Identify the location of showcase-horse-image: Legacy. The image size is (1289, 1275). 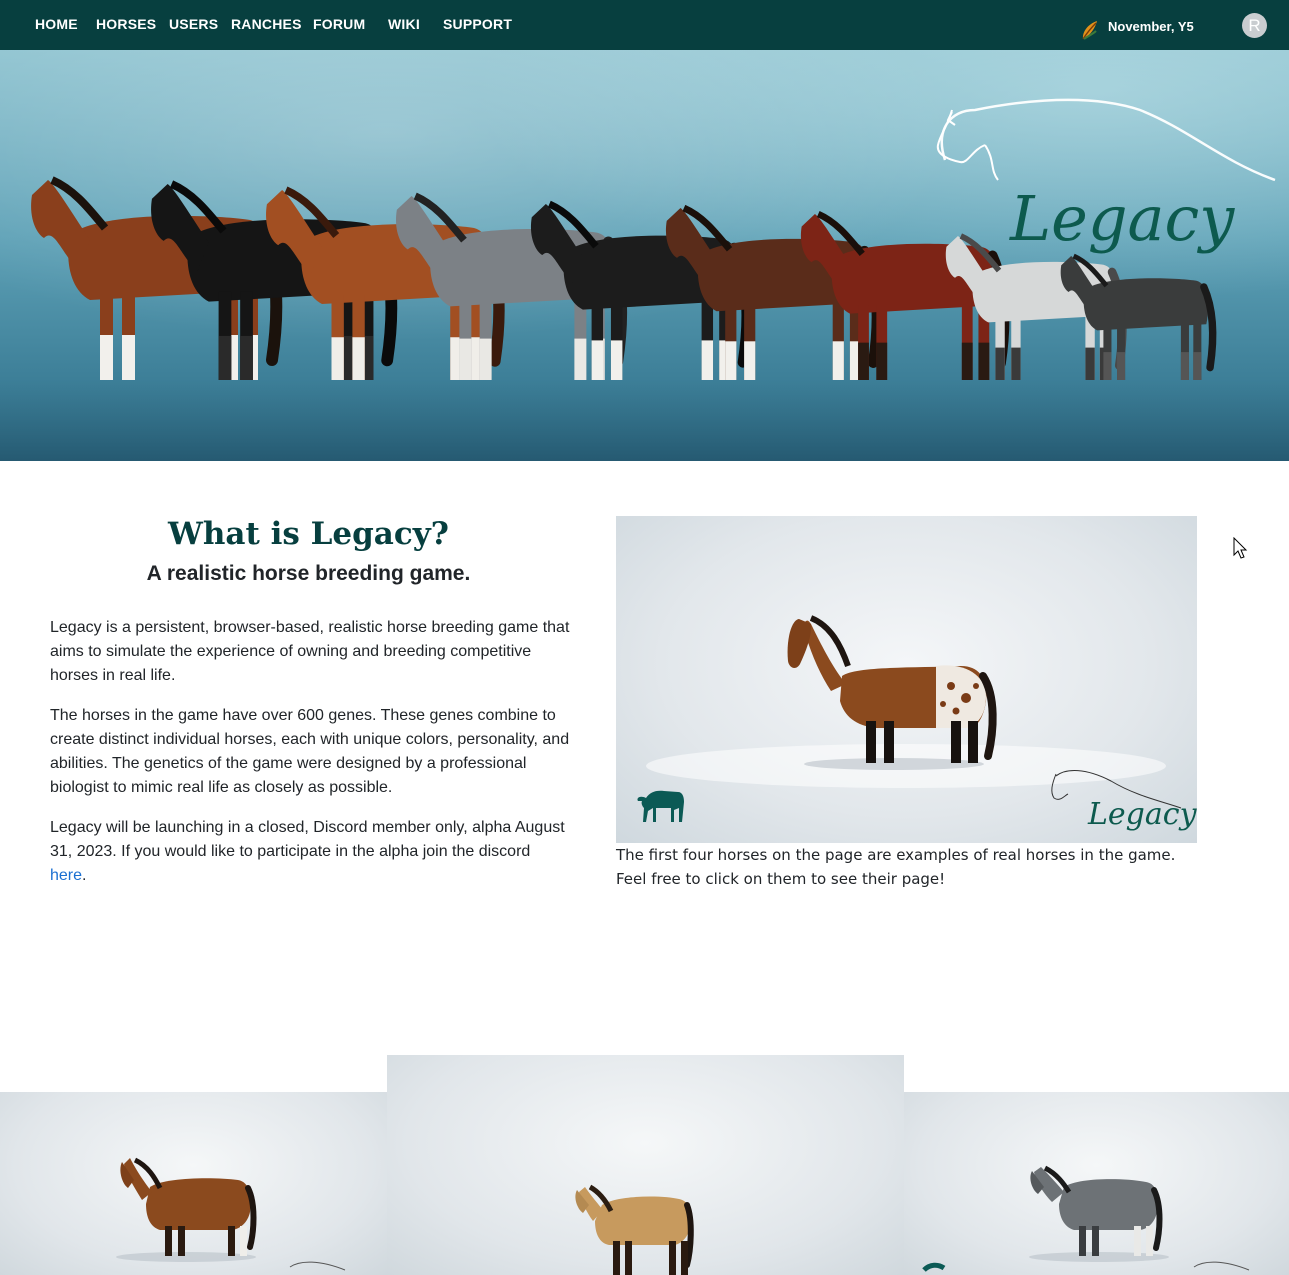
(906, 679).